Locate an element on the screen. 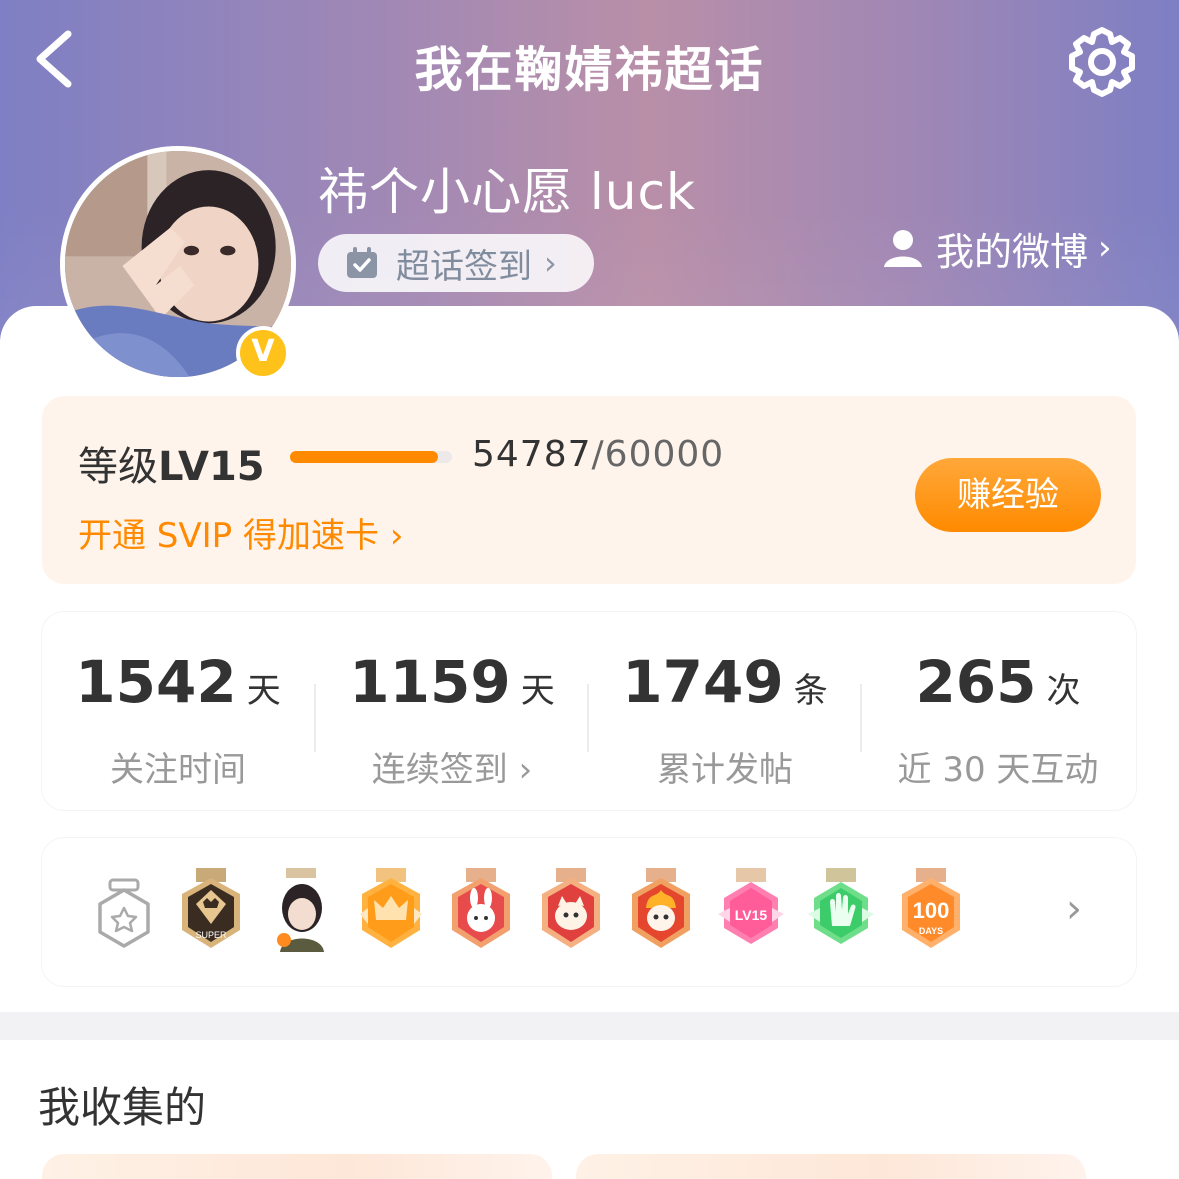  stat-unit: 条 is located at coordinates (810, 691).